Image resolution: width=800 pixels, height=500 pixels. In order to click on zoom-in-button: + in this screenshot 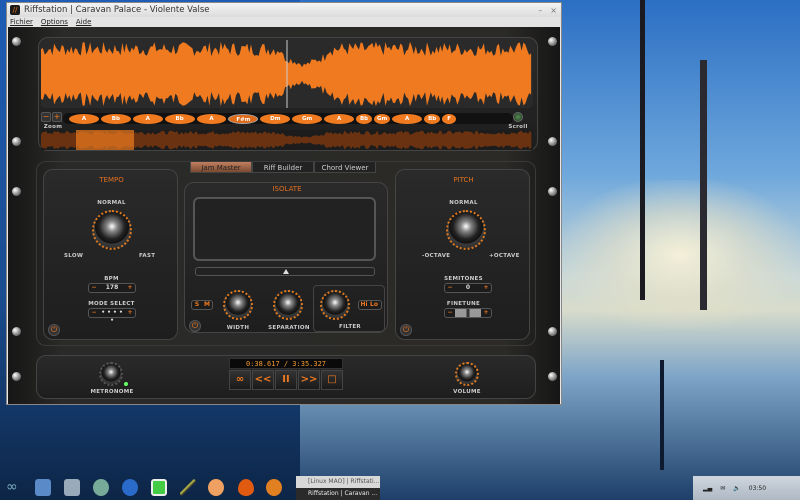, I will do `click(57, 117)`.